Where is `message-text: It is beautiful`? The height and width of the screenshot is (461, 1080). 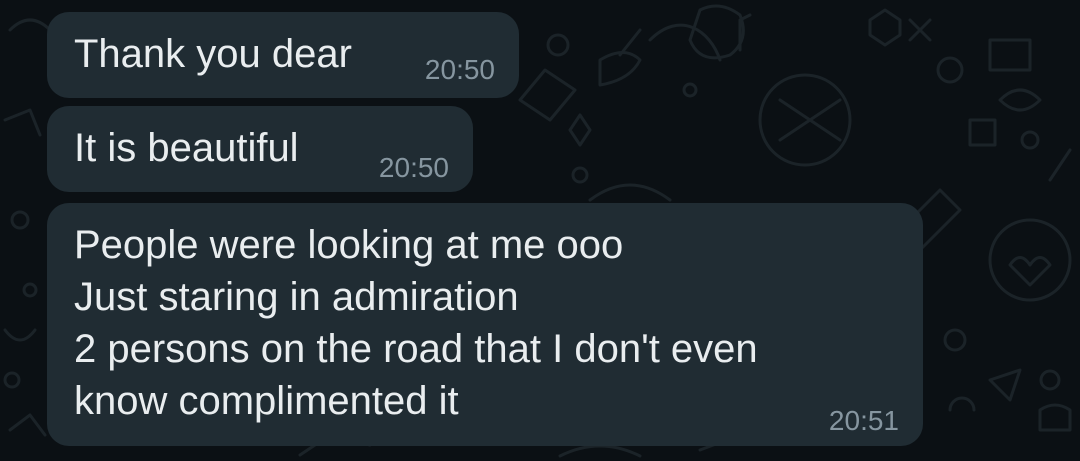
message-text: It is beautiful is located at coordinates (186, 148).